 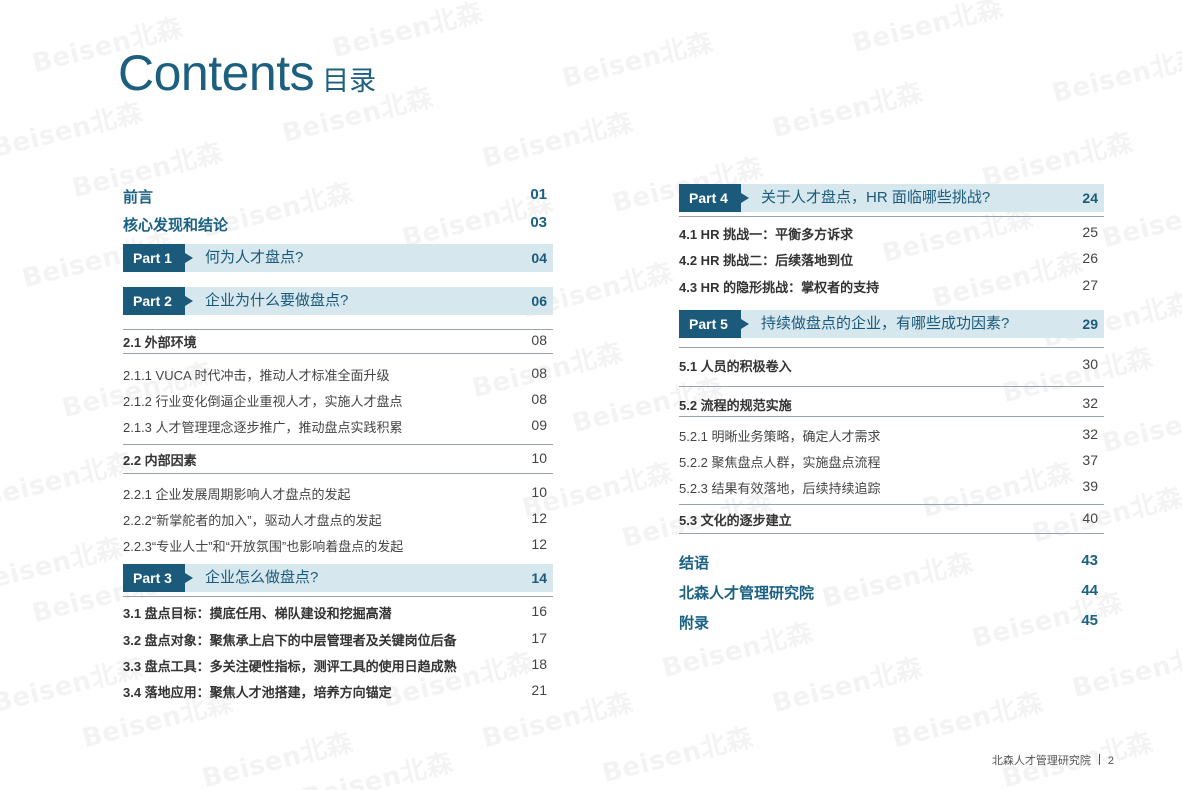 What do you see at coordinates (338, 578) in the screenshot?
I see `part-3-banner: Part 3 企业怎么做盘点? 14` at bounding box center [338, 578].